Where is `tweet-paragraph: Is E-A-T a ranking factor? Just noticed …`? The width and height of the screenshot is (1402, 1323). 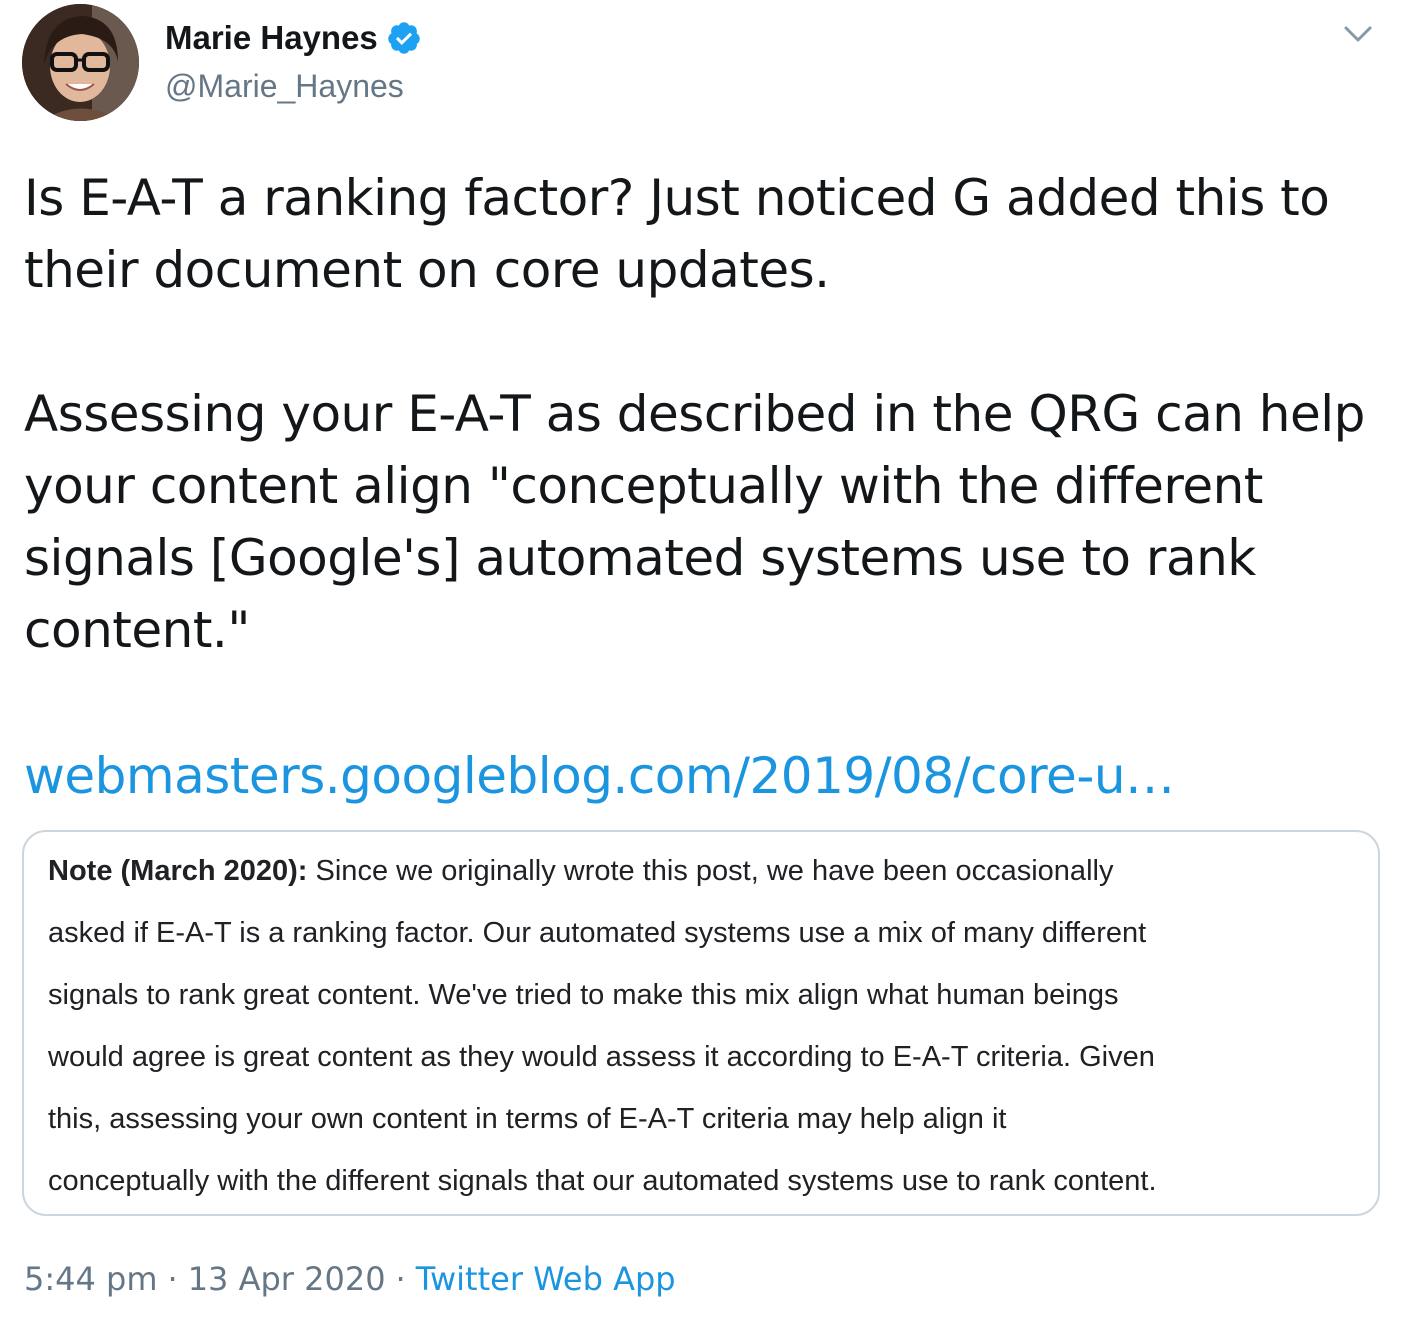
tweet-paragraph: Is E-A-T a ranking factor? Just noticed … is located at coordinates (677, 234).